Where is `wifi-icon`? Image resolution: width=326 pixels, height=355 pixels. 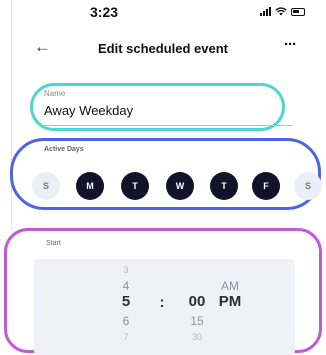
wifi-icon is located at coordinates (281, 11).